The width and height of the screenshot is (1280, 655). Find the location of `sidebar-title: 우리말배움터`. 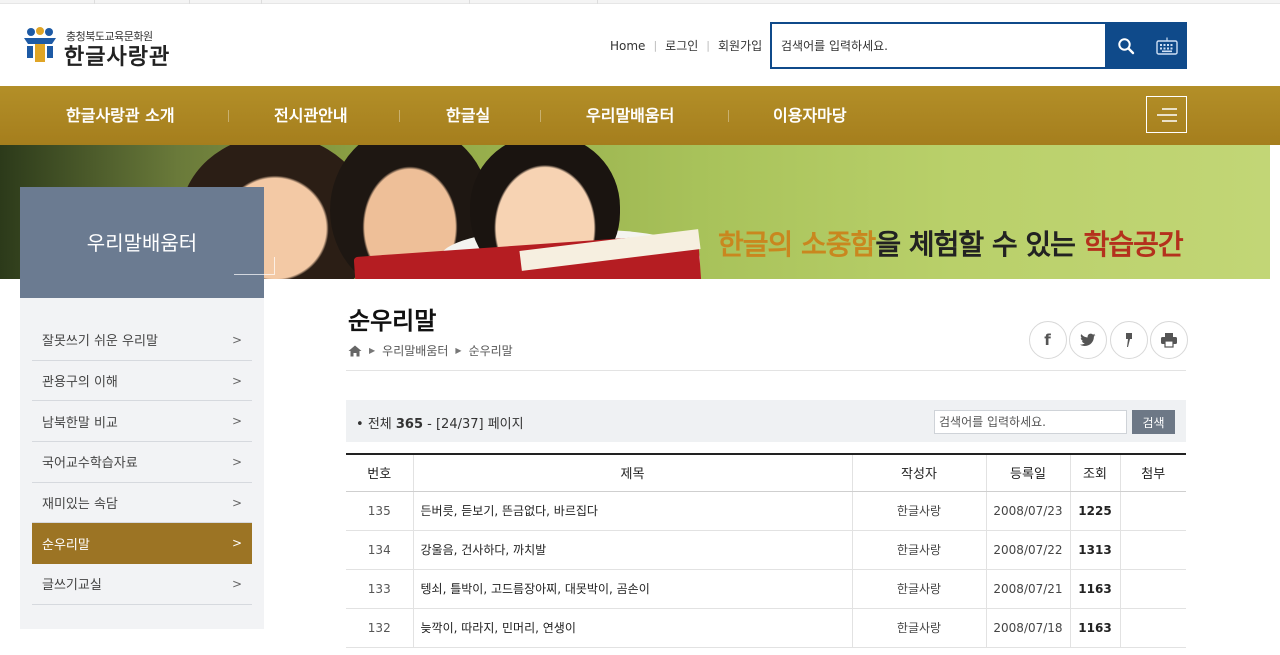

sidebar-title: 우리말배움터 is located at coordinates (142, 243).